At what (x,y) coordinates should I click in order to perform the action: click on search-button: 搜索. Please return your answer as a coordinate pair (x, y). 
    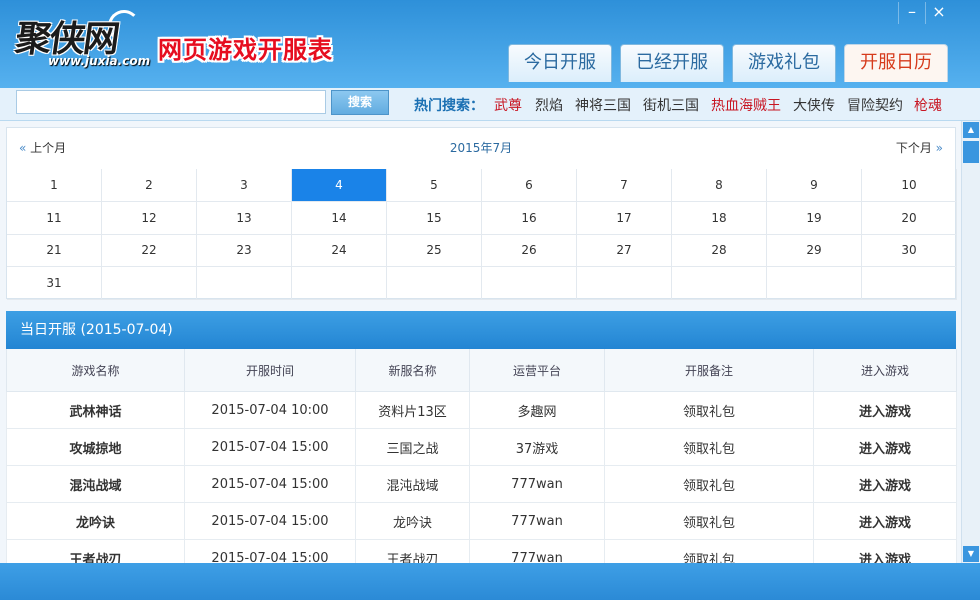
    Looking at the image, I should click on (360, 102).